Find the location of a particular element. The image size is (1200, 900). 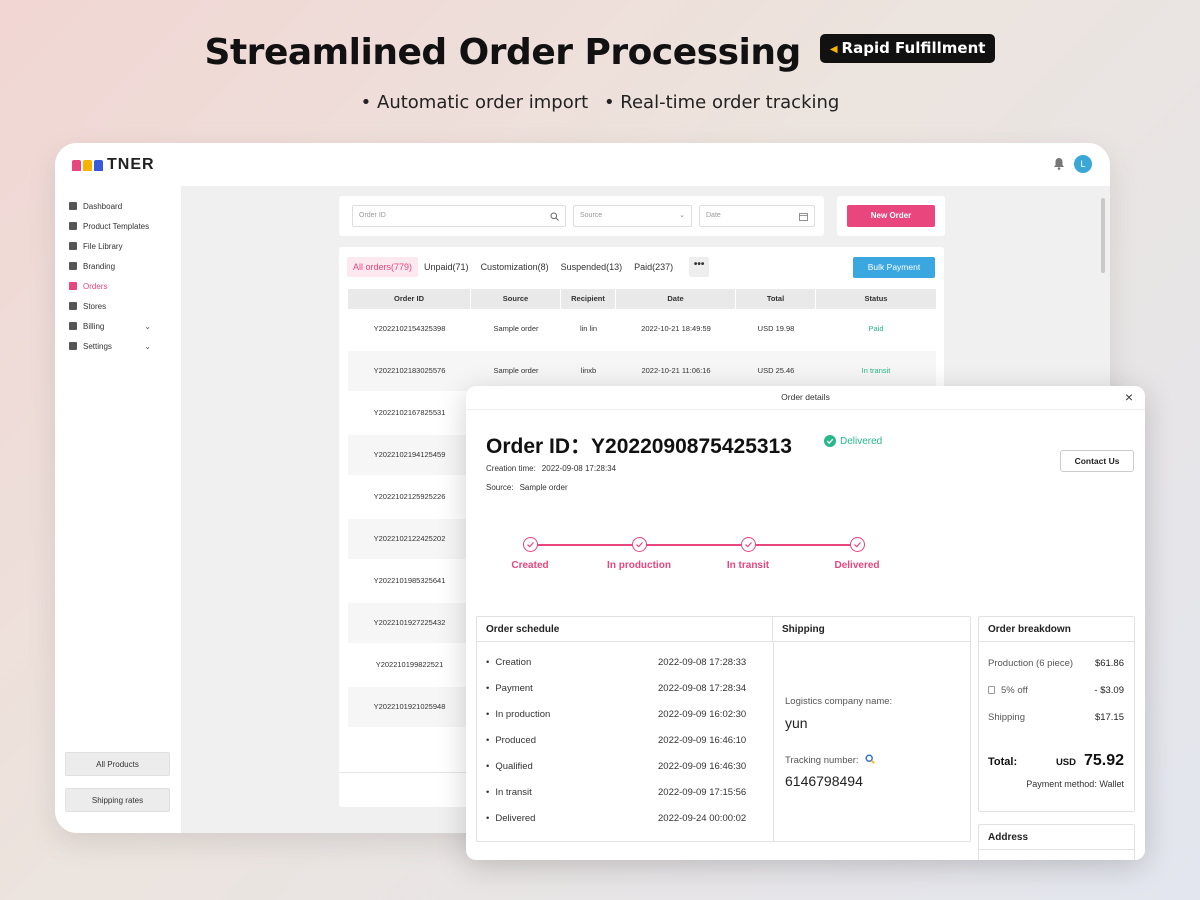

contact-us-button: Contact Us is located at coordinates (1097, 461).